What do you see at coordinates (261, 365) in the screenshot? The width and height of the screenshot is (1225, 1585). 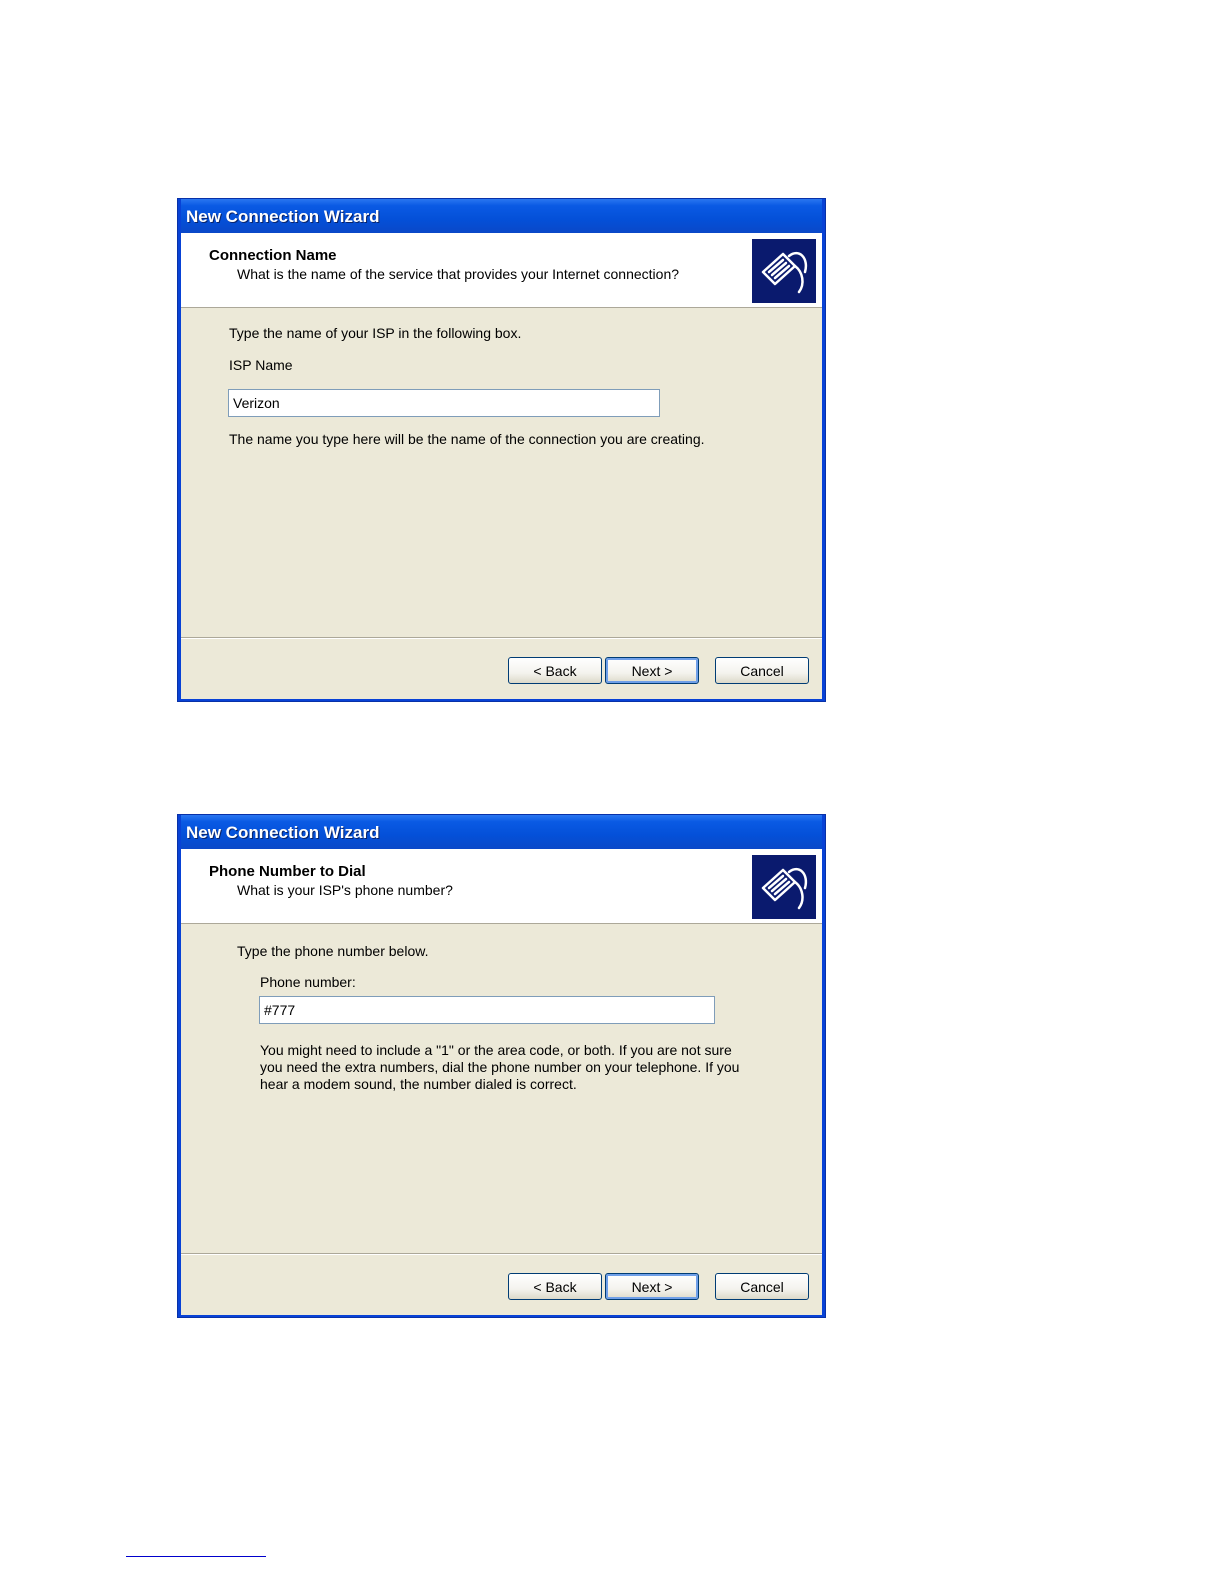 I see `isp-name-label: ISP Name` at bounding box center [261, 365].